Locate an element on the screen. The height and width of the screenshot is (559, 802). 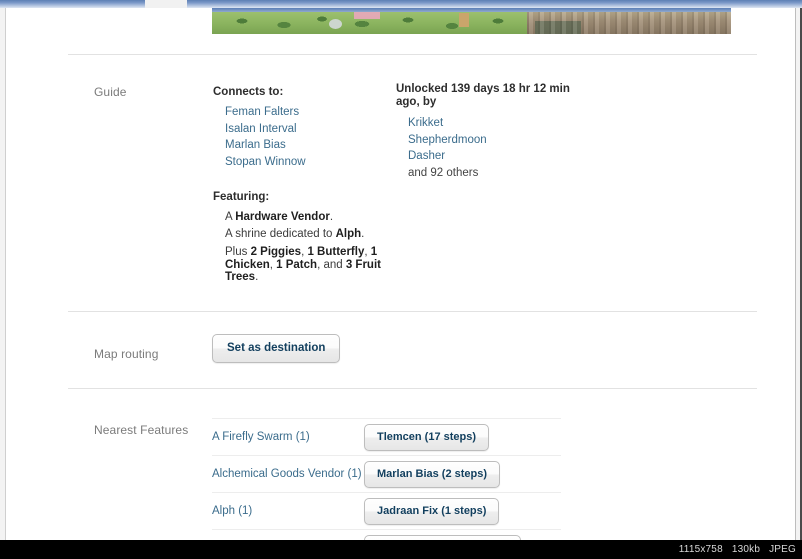
divider-top is located at coordinates (412, 54).